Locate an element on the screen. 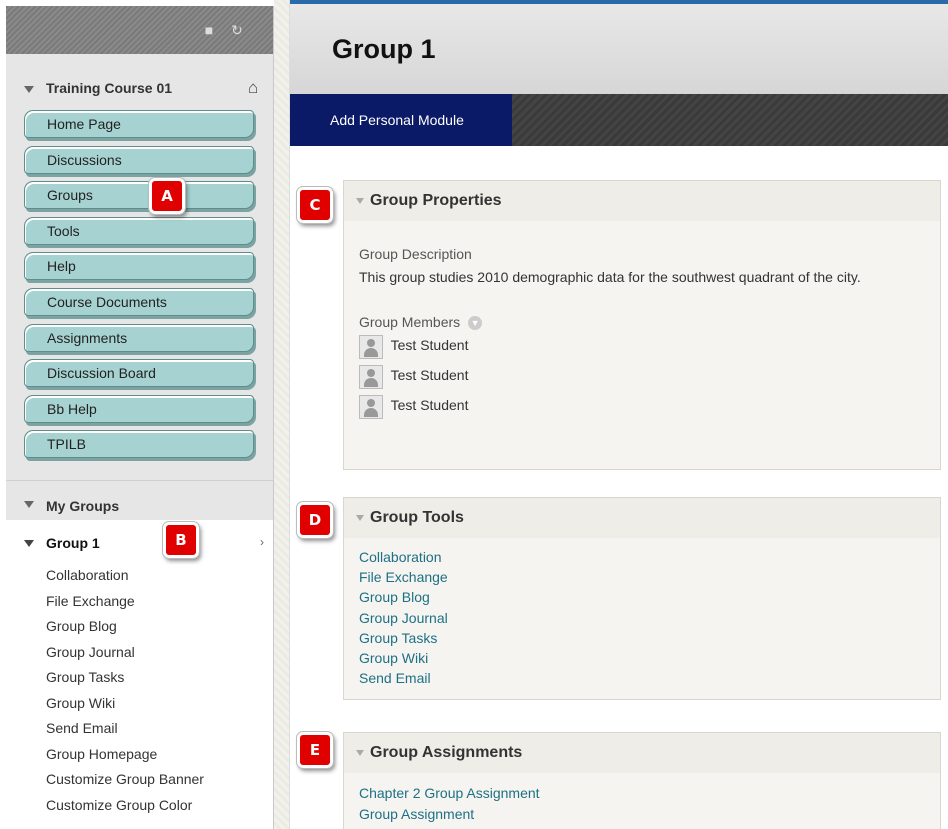 The width and height of the screenshot is (948, 829). refresh-icon: ↻ is located at coordinates (237, 30).